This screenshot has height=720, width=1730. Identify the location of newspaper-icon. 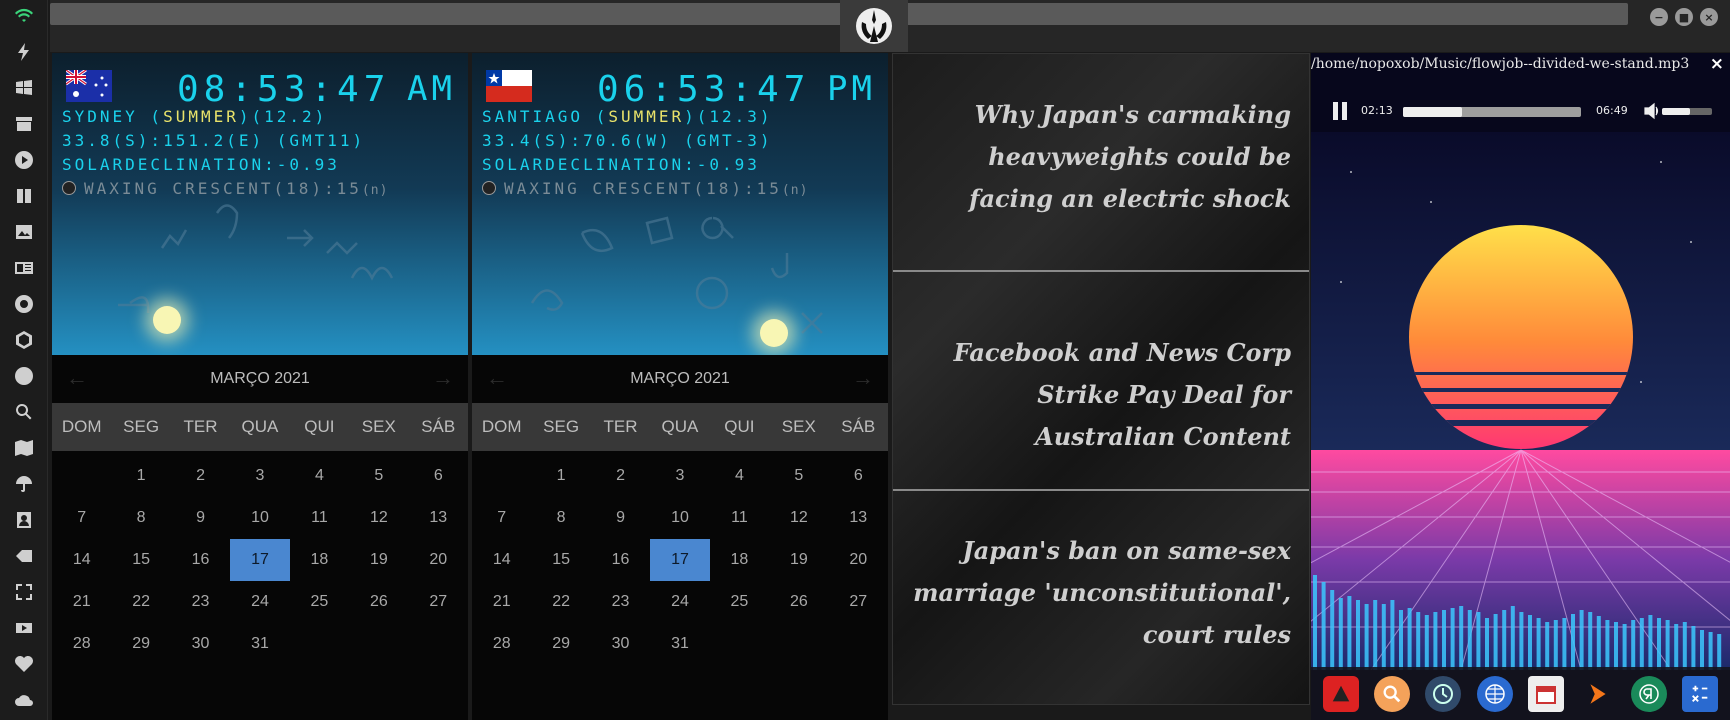
(24, 268).